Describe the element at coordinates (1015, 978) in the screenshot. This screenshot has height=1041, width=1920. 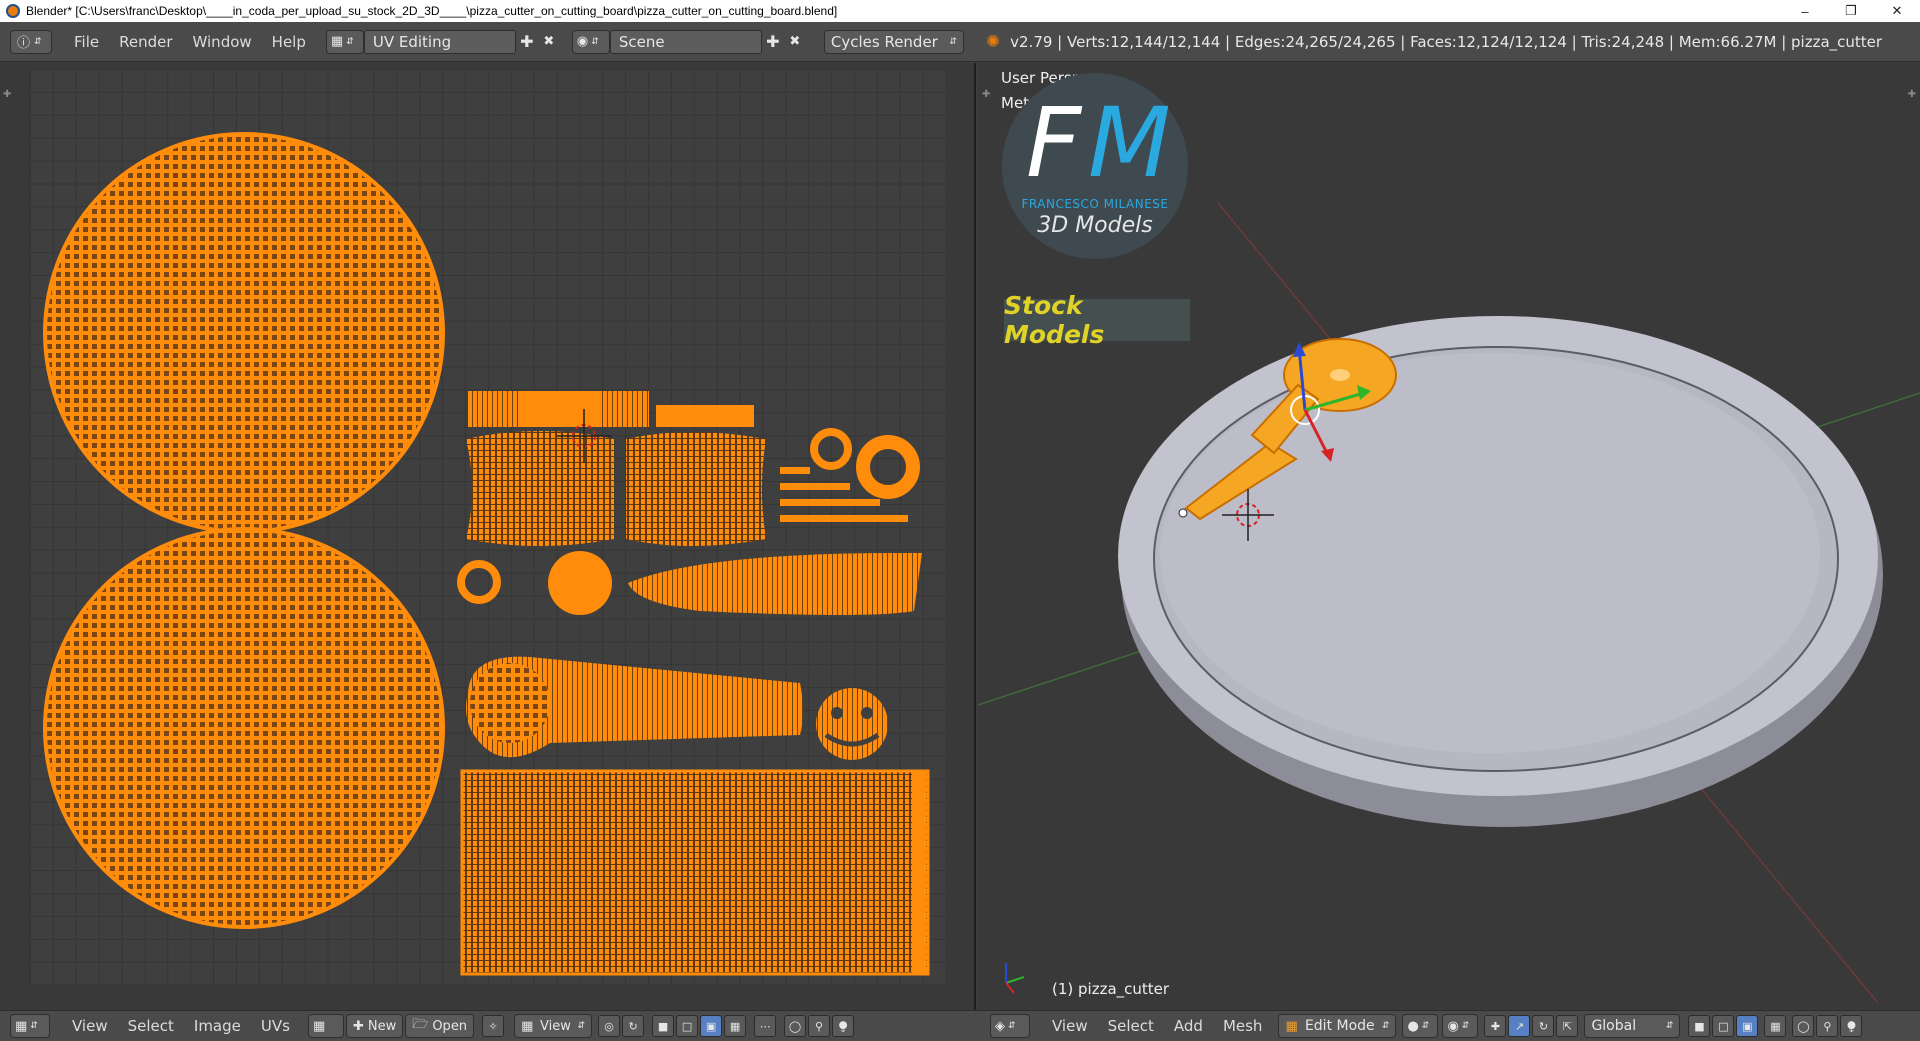
I see `view-axes-widget` at that location.